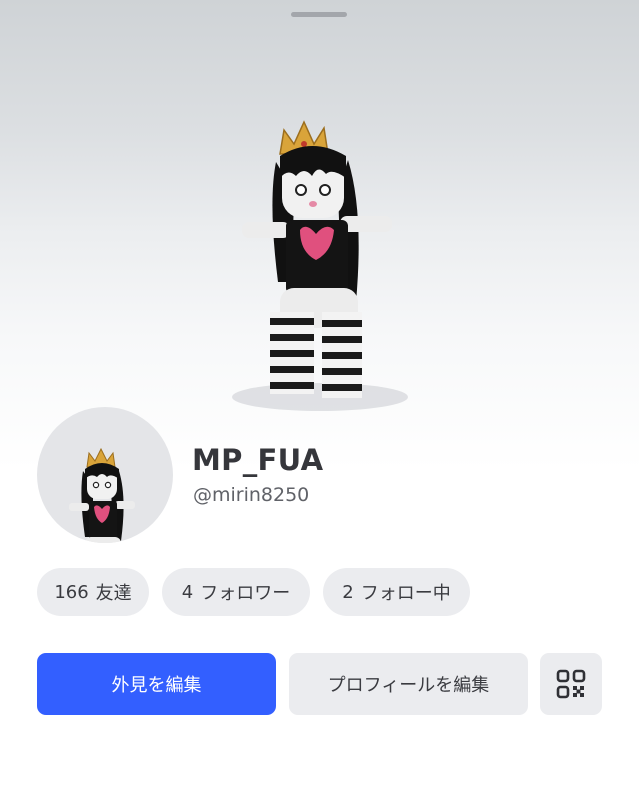 The height and width of the screenshot is (800, 639). What do you see at coordinates (258, 460) in the screenshot?
I see `display-name: MP_FUA` at bounding box center [258, 460].